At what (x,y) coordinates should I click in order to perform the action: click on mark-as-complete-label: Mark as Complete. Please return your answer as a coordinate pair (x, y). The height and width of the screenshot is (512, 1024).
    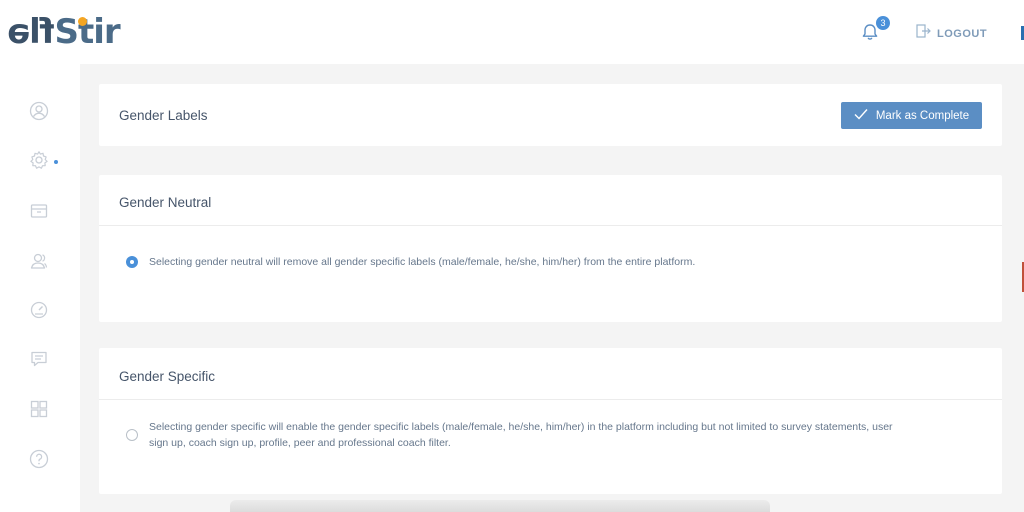
    Looking at the image, I should click on (922, 115).